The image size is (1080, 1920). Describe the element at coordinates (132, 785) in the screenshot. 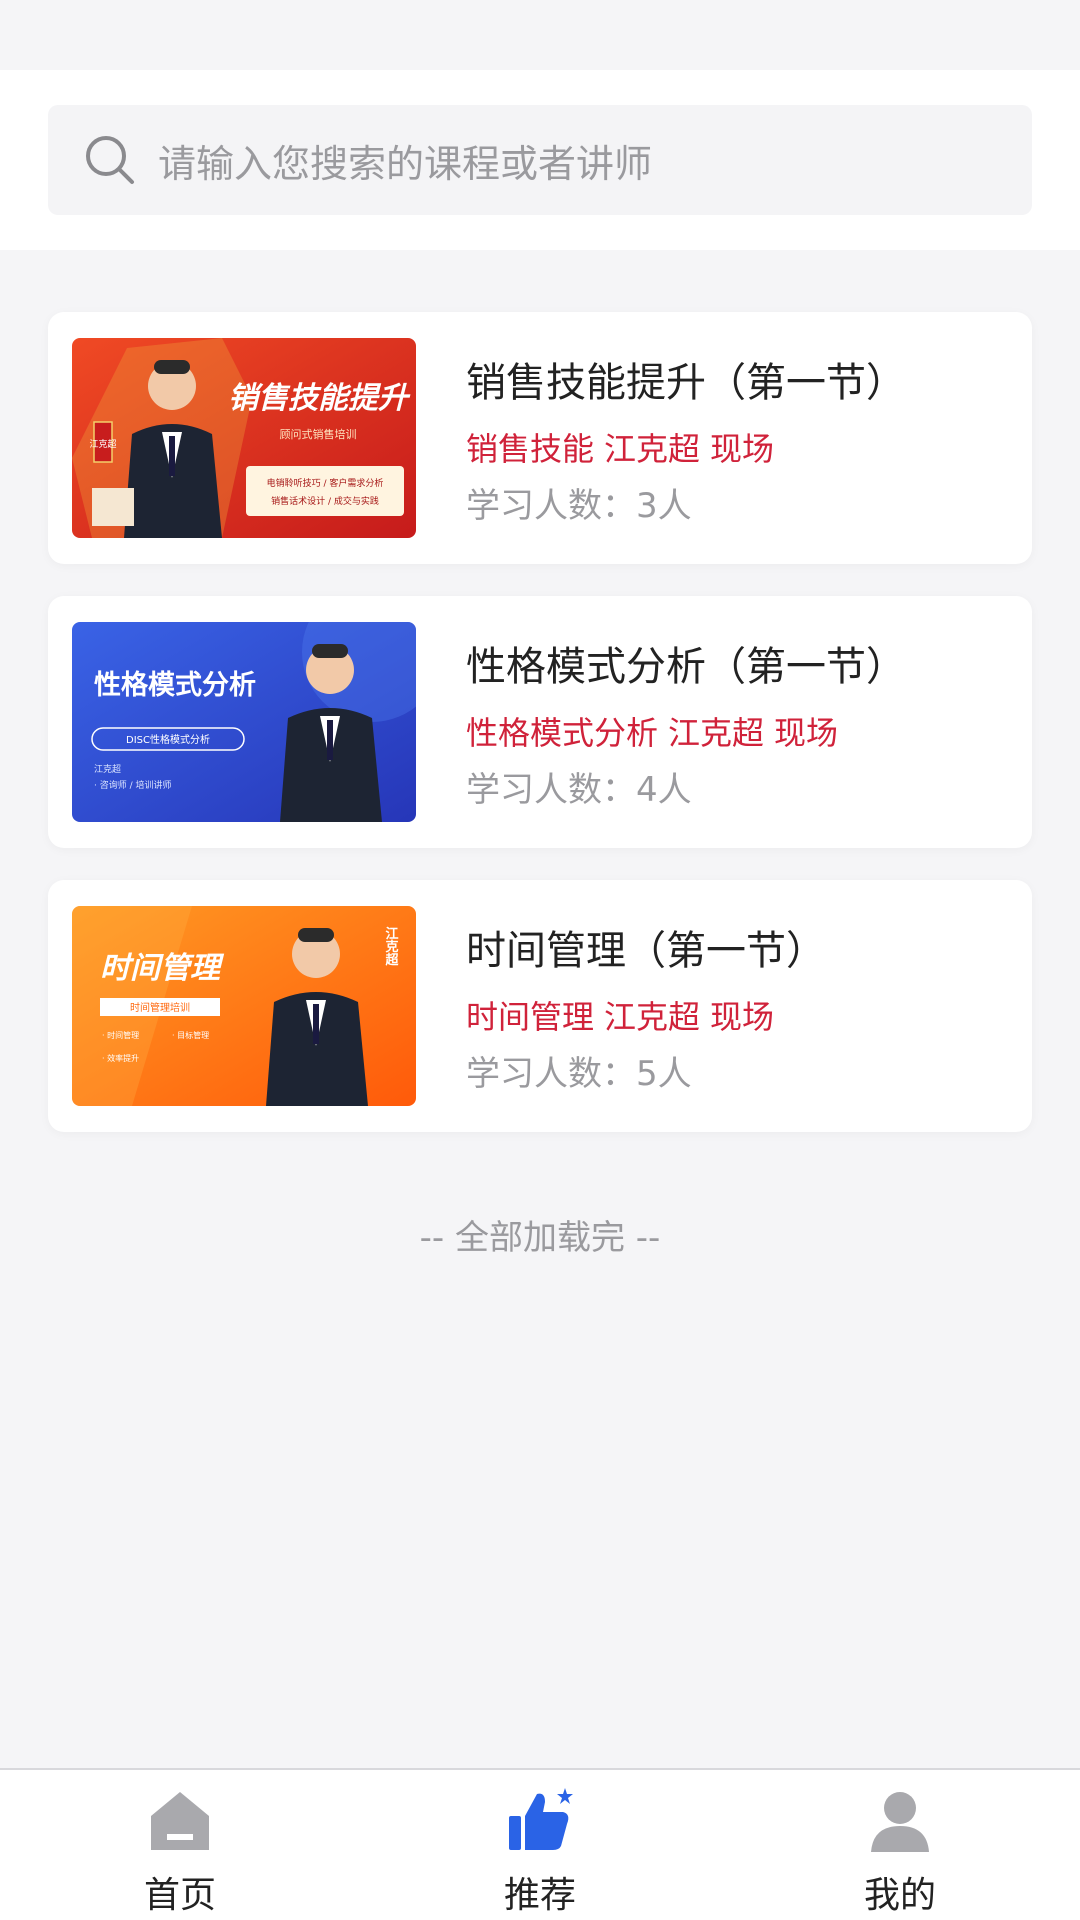

I see `thumb-line: · 咨询师 / 培训讲师` at that location.